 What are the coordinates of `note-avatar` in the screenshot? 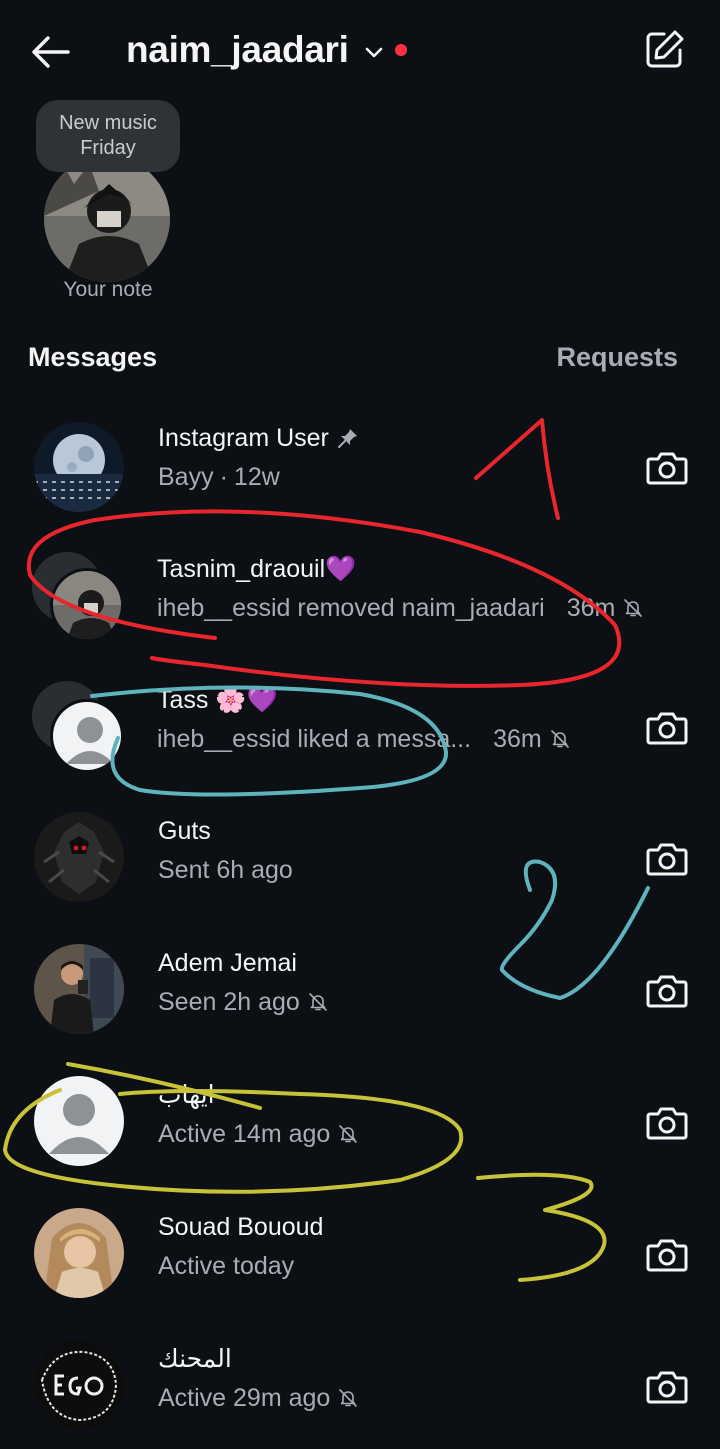 It's located at (107, 219).